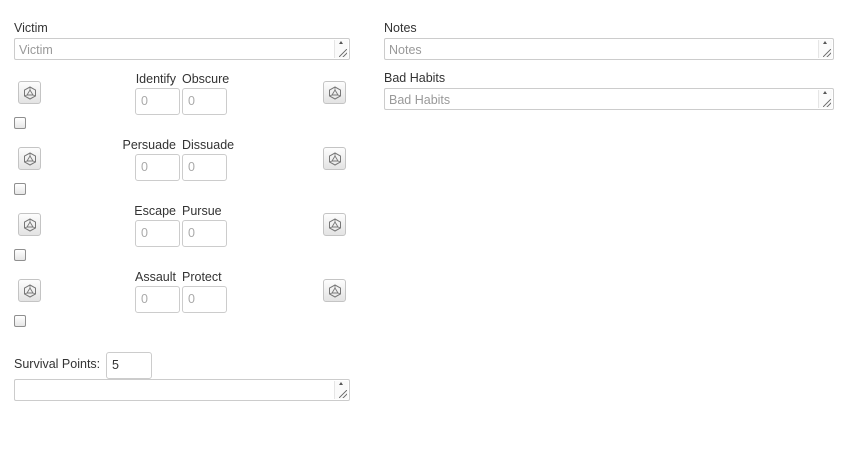  What do you see at coordinates (420, 100) in the screenshot?
I see `bad-habits-placeholder: Bad Habits` at bounding box center [420, 100].